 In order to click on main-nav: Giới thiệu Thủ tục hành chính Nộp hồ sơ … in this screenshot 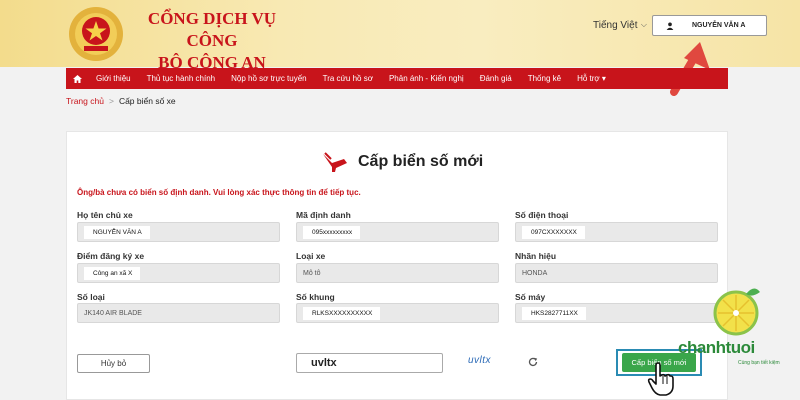, I will do `click(397, 78)`.